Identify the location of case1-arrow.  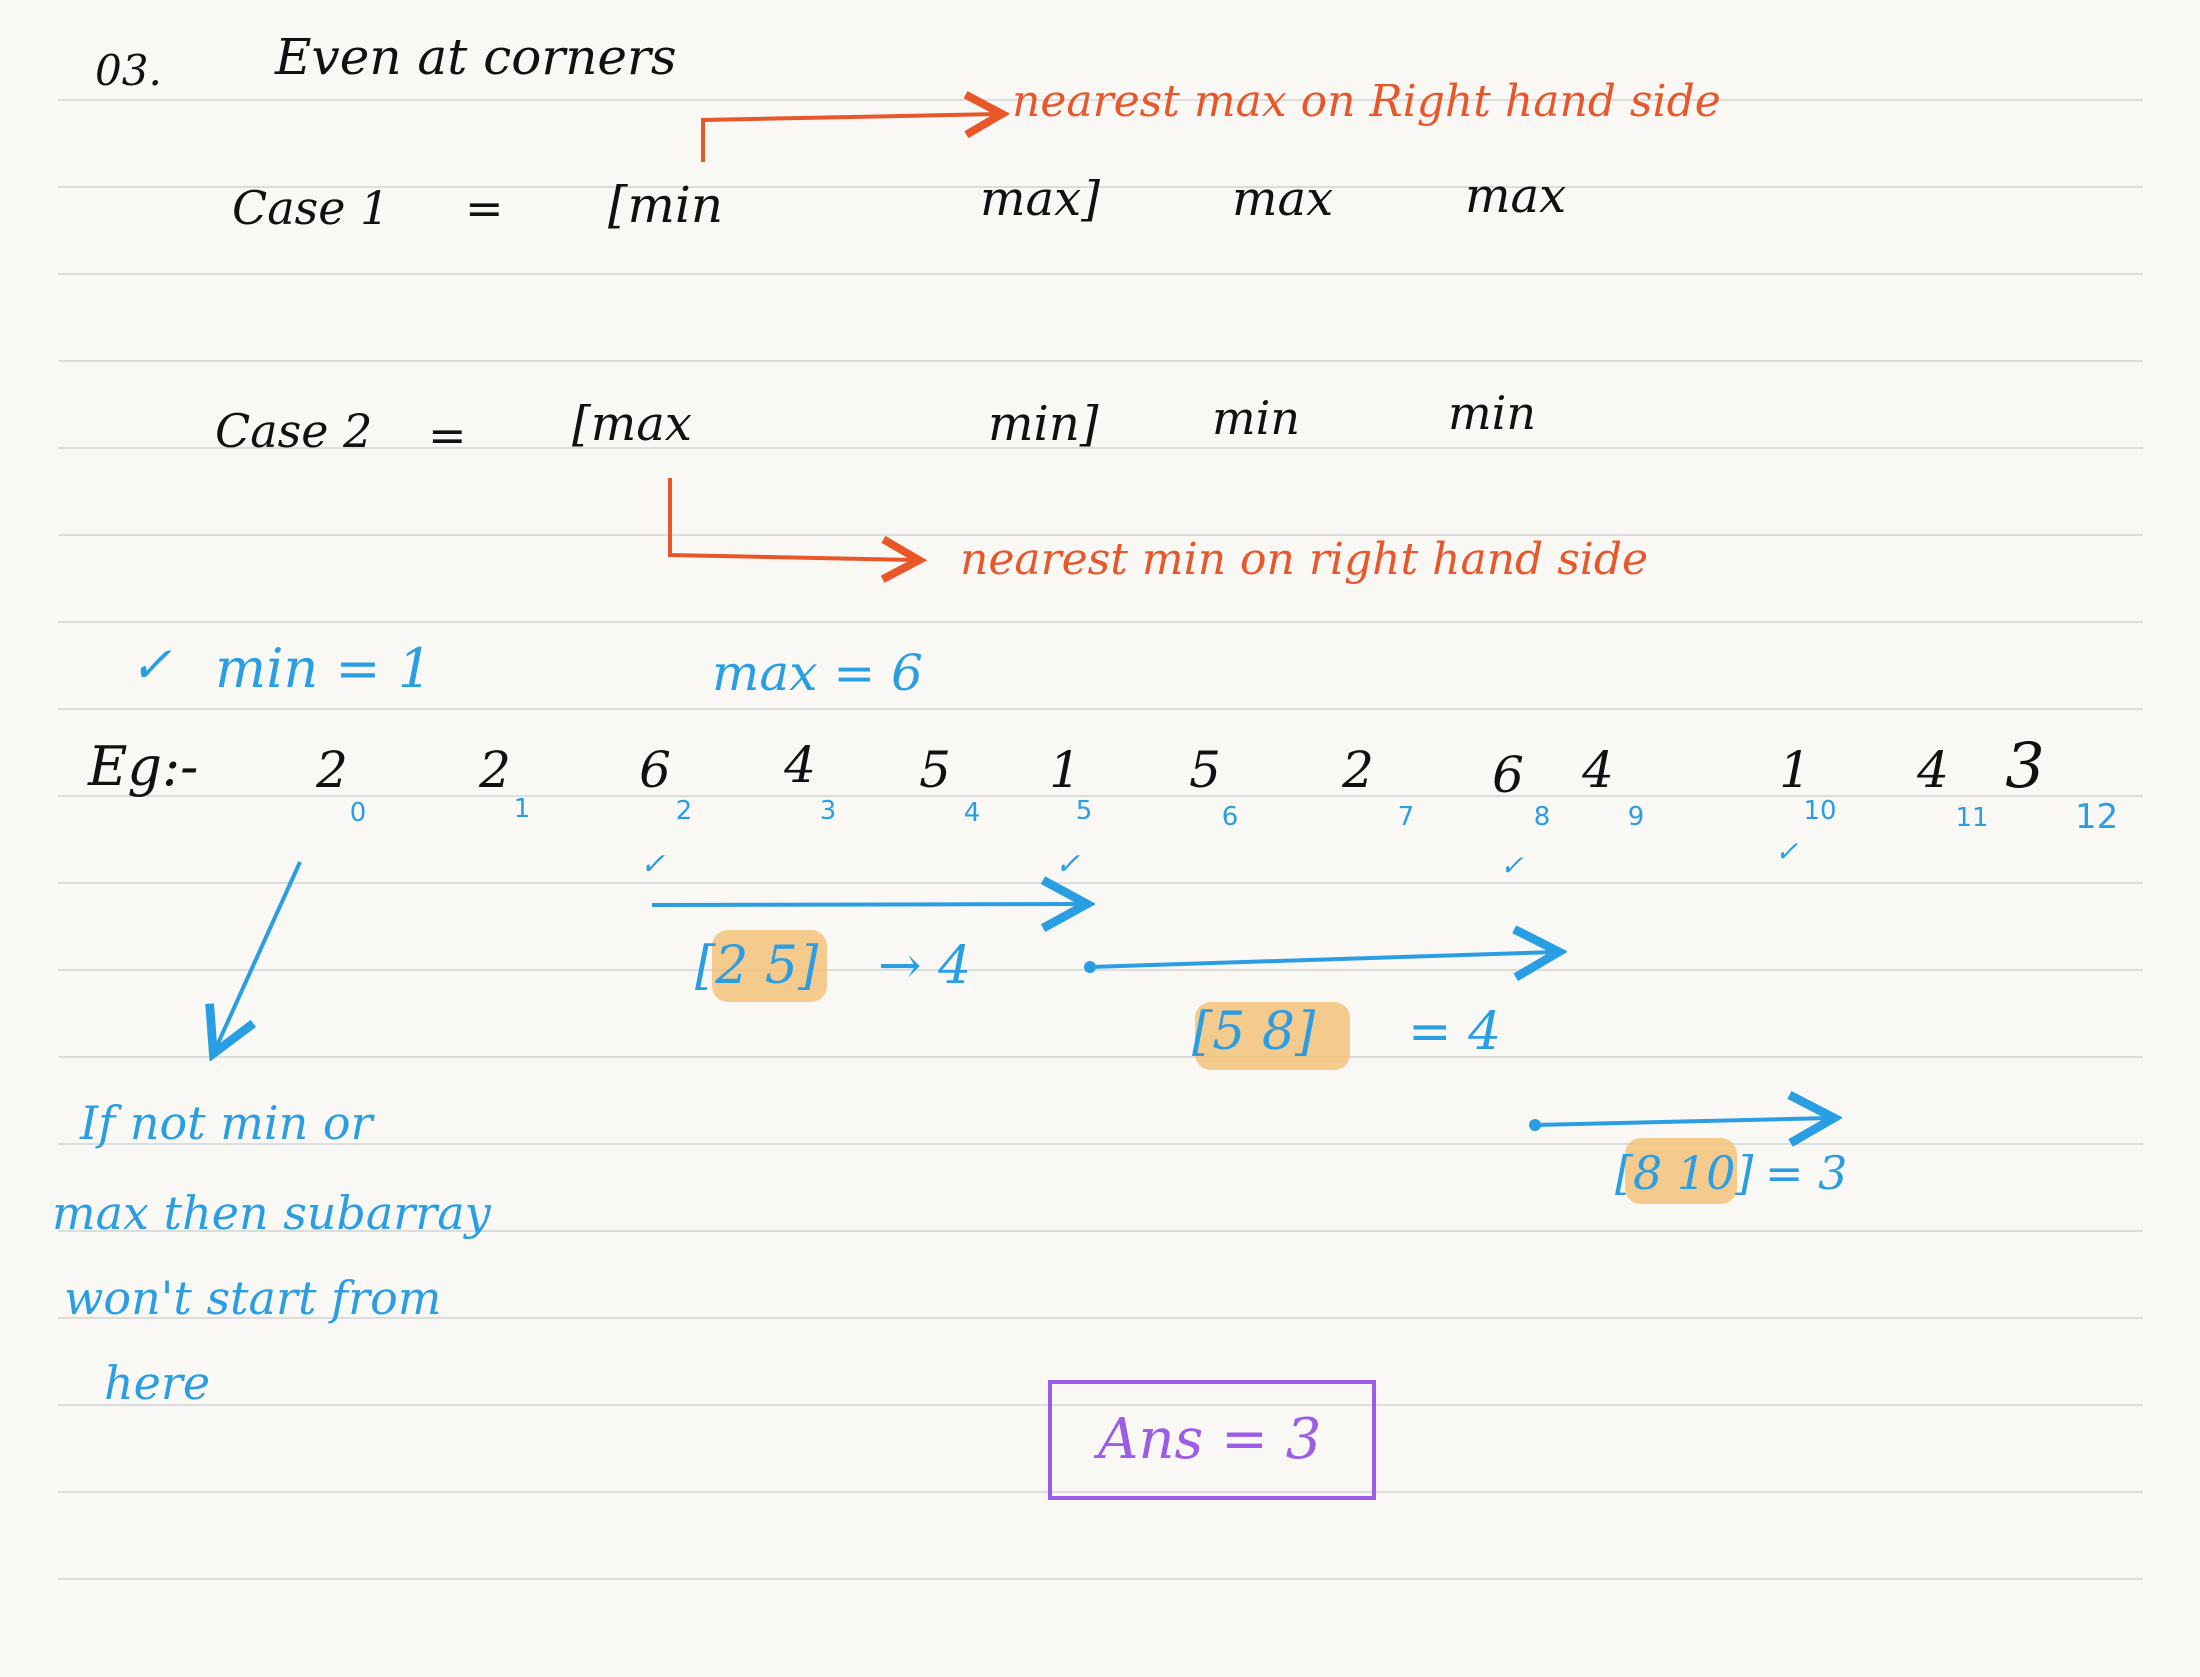
(849, 138).